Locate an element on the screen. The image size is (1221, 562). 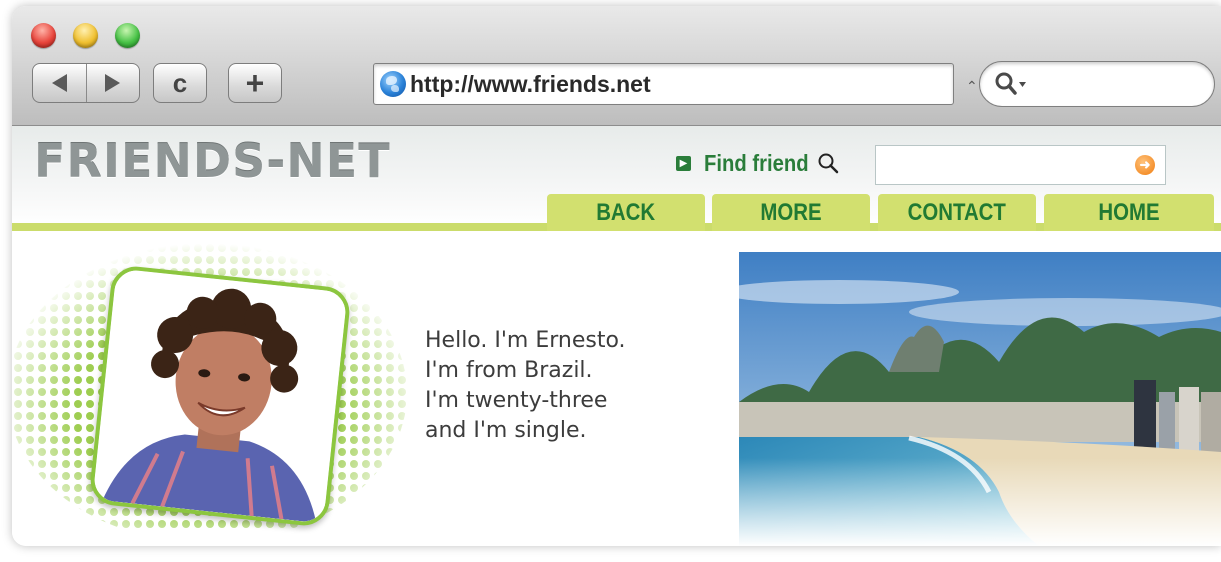
nav-tab-more-label: MORE is located at coordinates (791, 212).